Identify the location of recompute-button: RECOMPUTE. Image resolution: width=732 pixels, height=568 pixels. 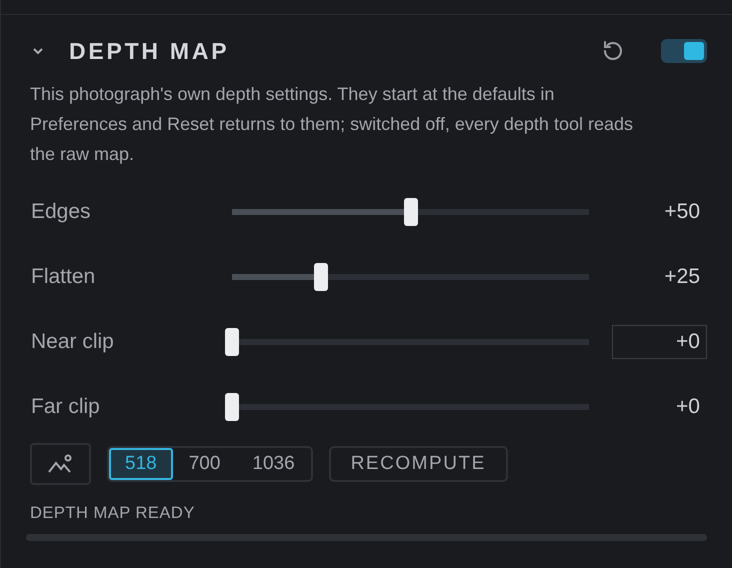
(418, 464).